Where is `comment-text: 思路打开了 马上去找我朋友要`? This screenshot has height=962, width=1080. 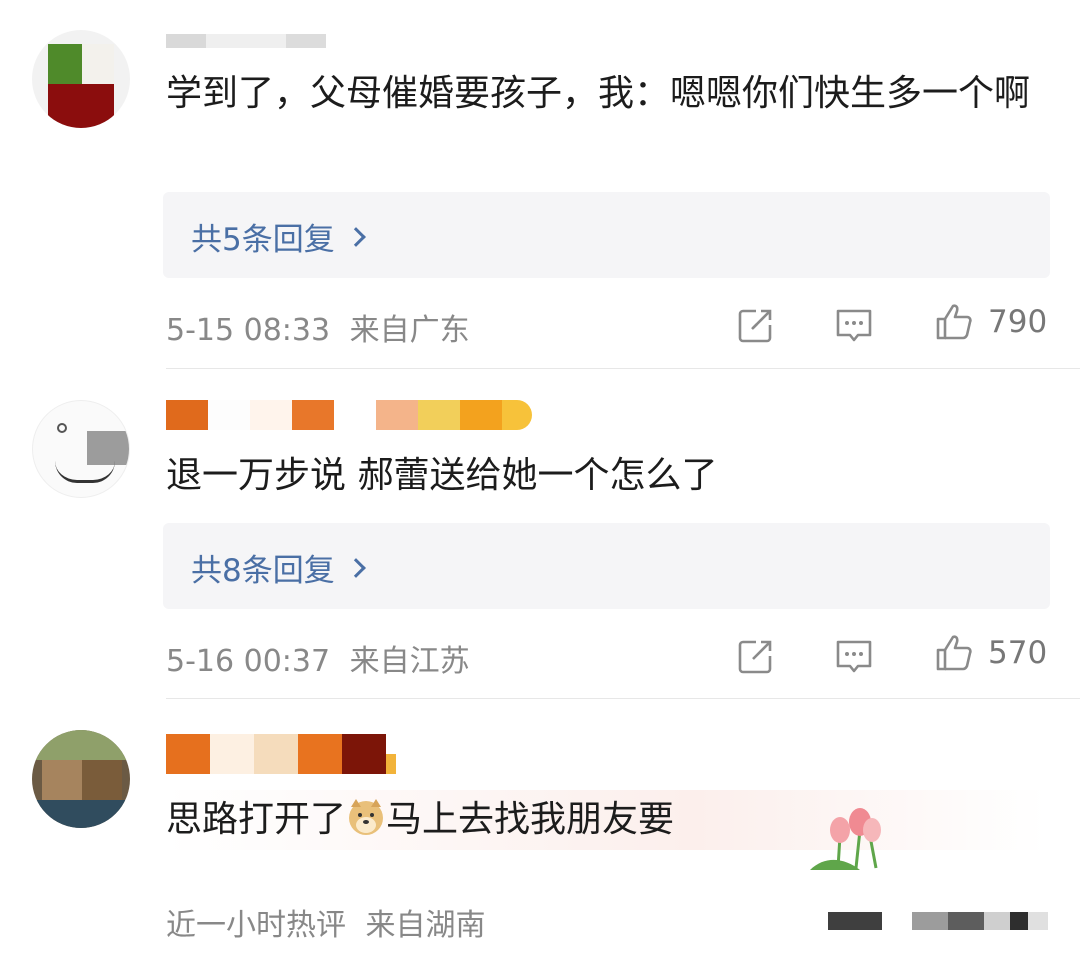
comment-text: 思路打开了 马上去找我朋友要 is located at coordinates (606, 820).